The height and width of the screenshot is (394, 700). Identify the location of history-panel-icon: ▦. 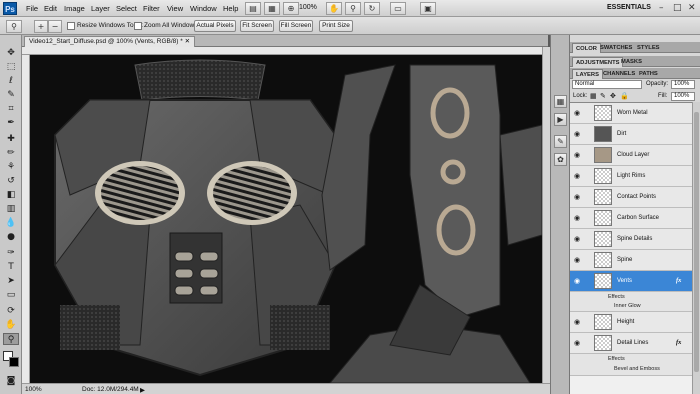
(560, 101).